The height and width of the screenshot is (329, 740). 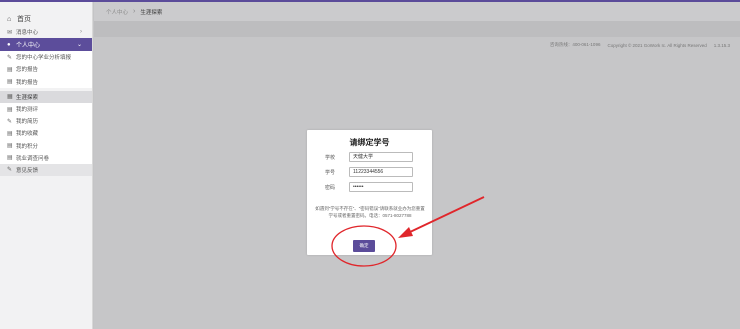 What do you see at coordinates (575, 44) in the screenshot?
I see `hotline-text: 咨询热线：400-061-1096` at bounding box center [575, 44].